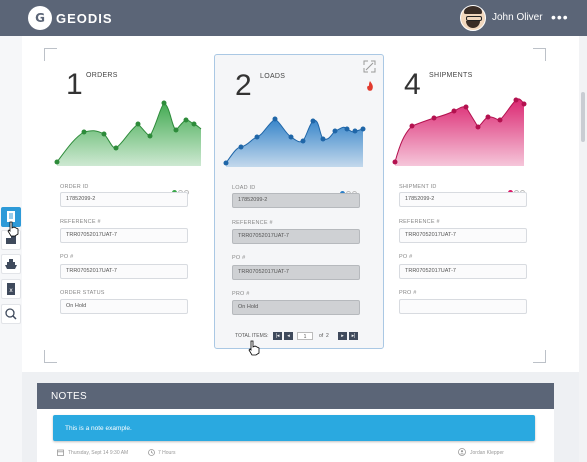  Describe the element at coordinates (288, 336) in the screenshot. I see `prev-page-button: ◂` at that location.